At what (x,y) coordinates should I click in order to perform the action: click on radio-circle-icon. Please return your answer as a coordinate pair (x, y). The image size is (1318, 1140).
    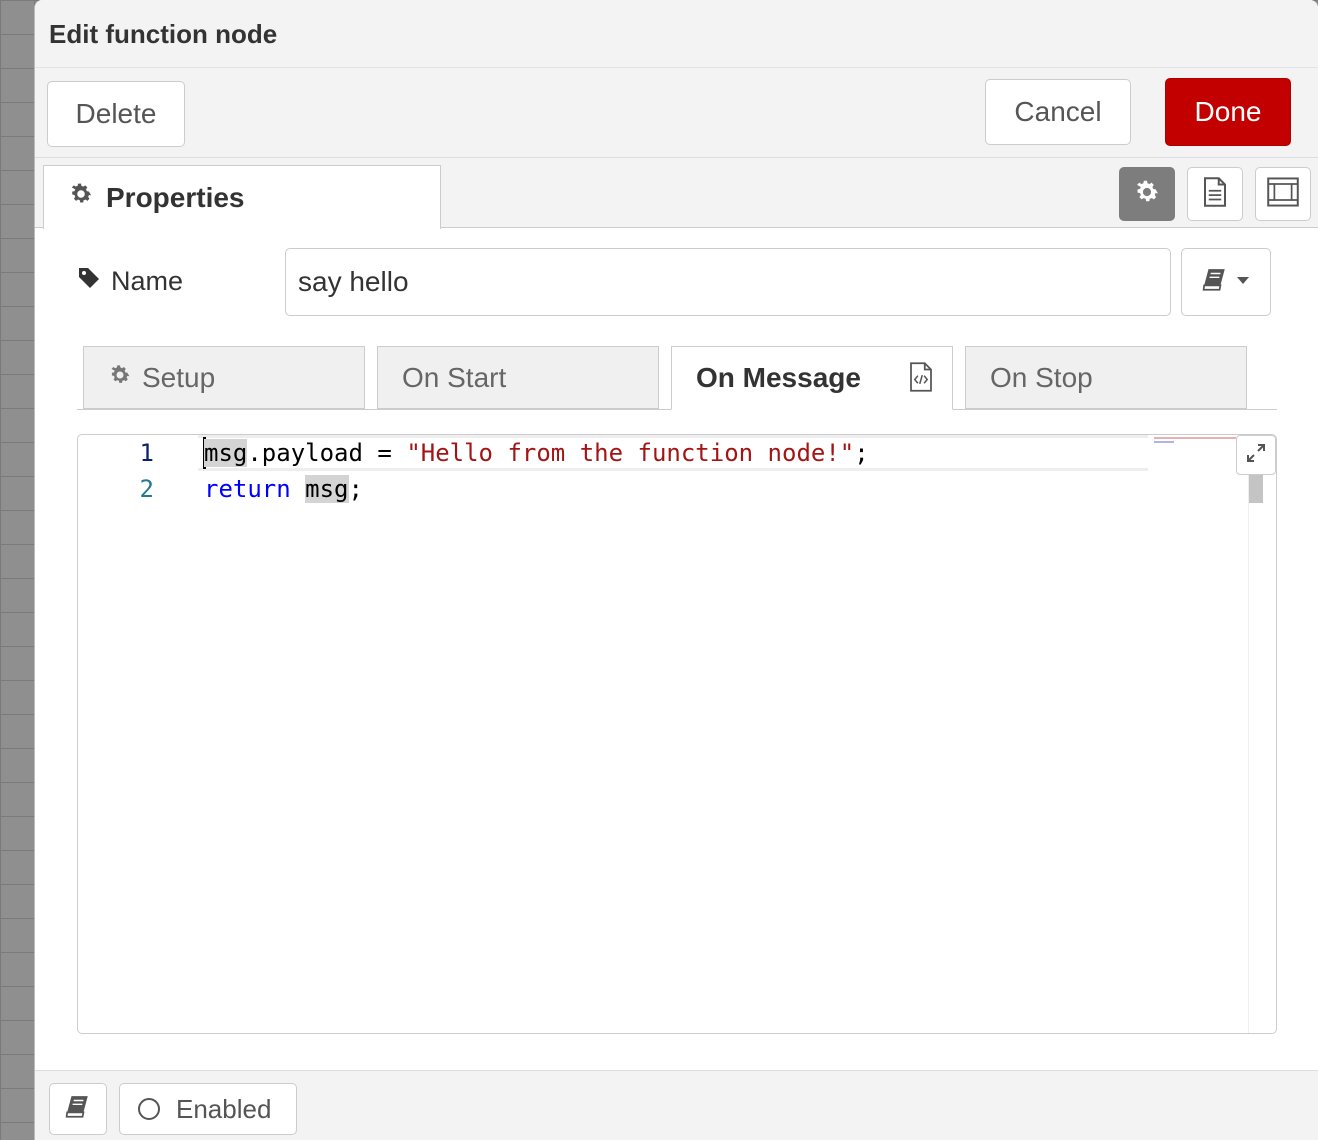
    Looking at the image, I should click on (149, 1109).